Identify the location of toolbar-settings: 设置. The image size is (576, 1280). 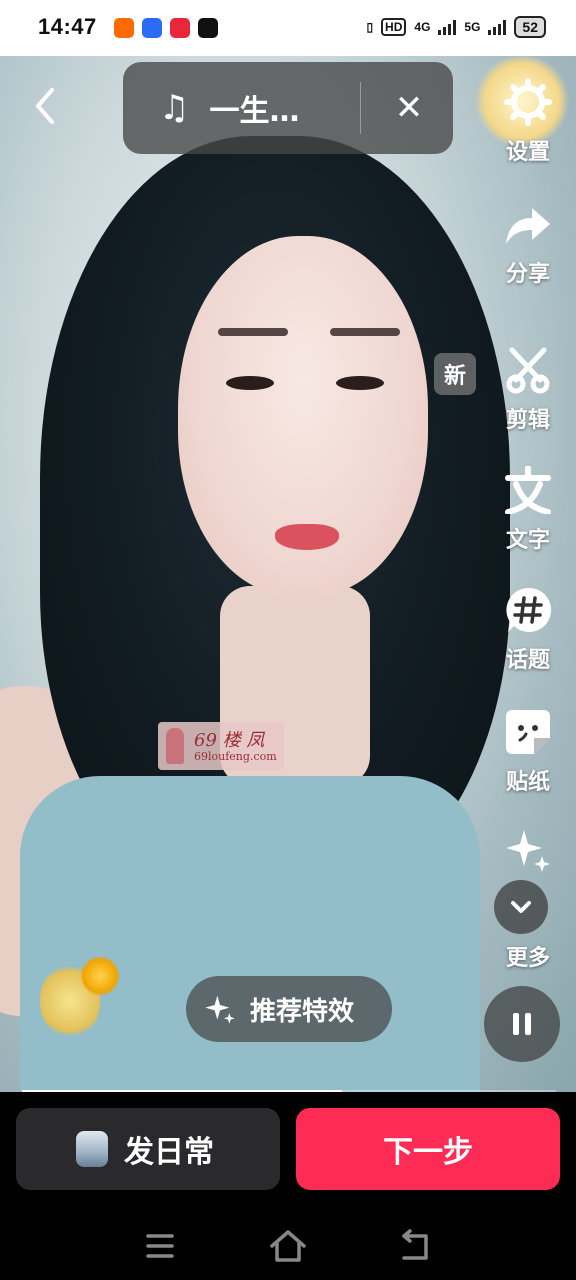
(528, 122).